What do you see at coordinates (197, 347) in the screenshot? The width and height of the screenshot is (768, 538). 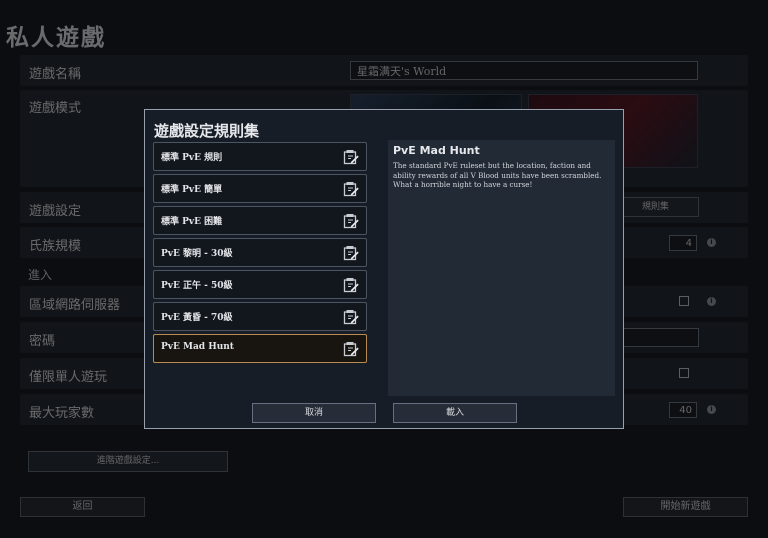 I see `ruleset-item-label: PvE Mad Hunt` at bounding box center [197, 347].